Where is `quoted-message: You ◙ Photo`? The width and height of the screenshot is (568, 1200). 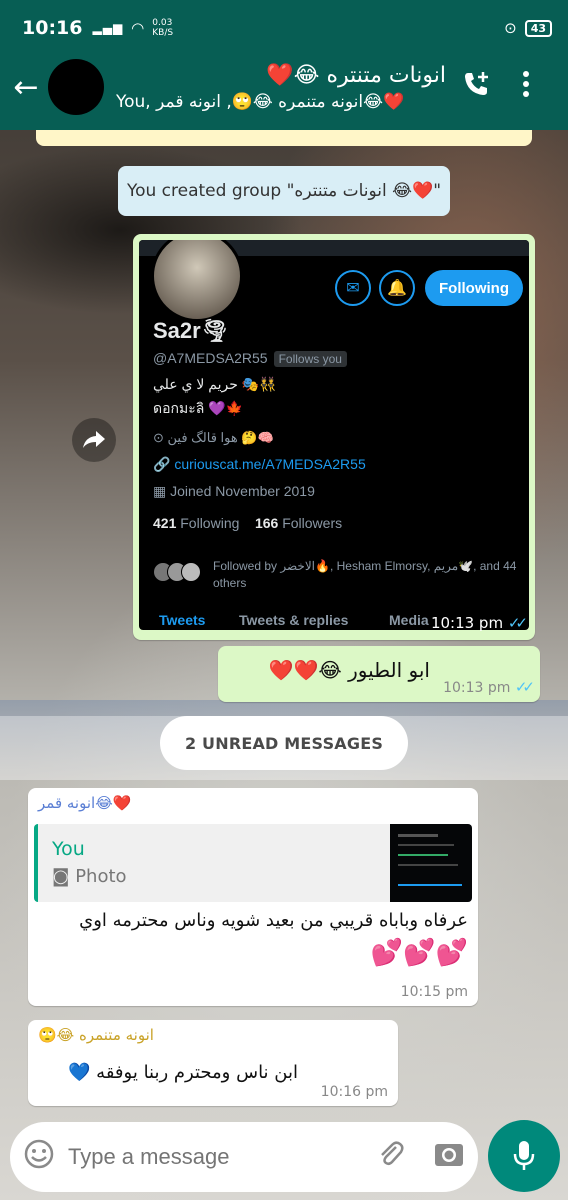 quoted-message: You ◙ Photo is located at coordinates (253, 863).